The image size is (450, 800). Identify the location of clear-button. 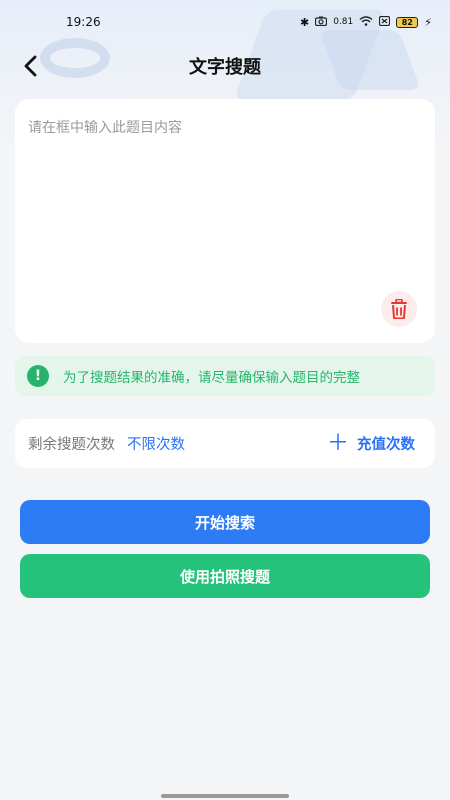
(399, 309).